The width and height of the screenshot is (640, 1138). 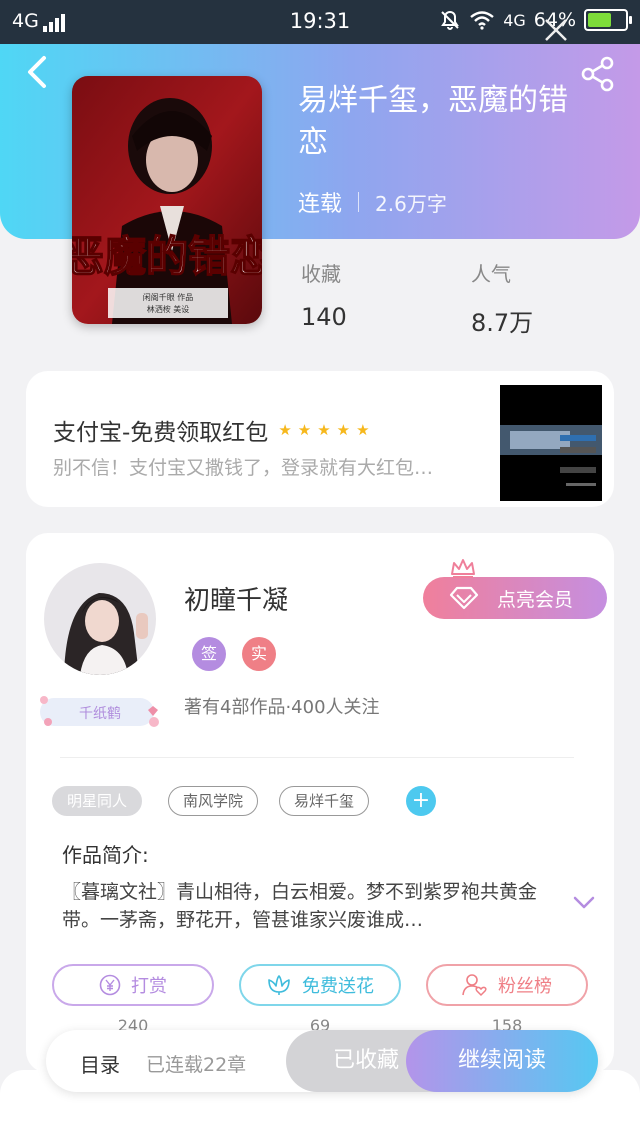 I want to click on cover-title: 恶魔的错恋, so click(x=167, y=256).